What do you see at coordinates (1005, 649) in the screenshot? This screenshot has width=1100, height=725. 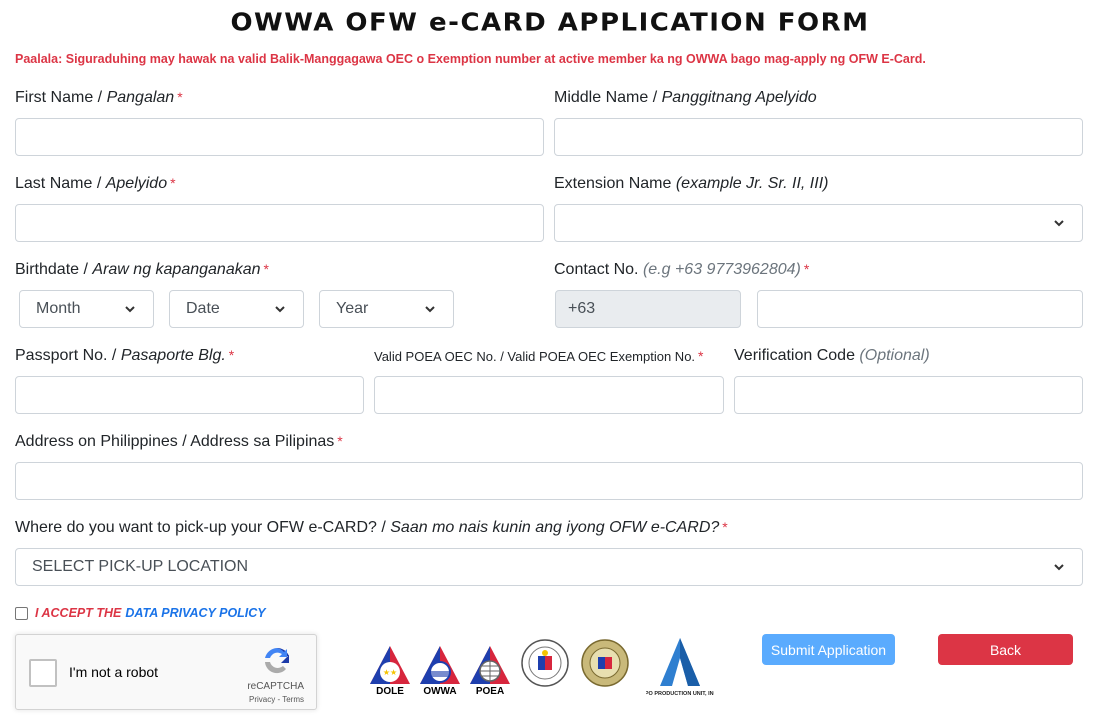 I see `back-button: Back` at bounding box center [1005, 649].